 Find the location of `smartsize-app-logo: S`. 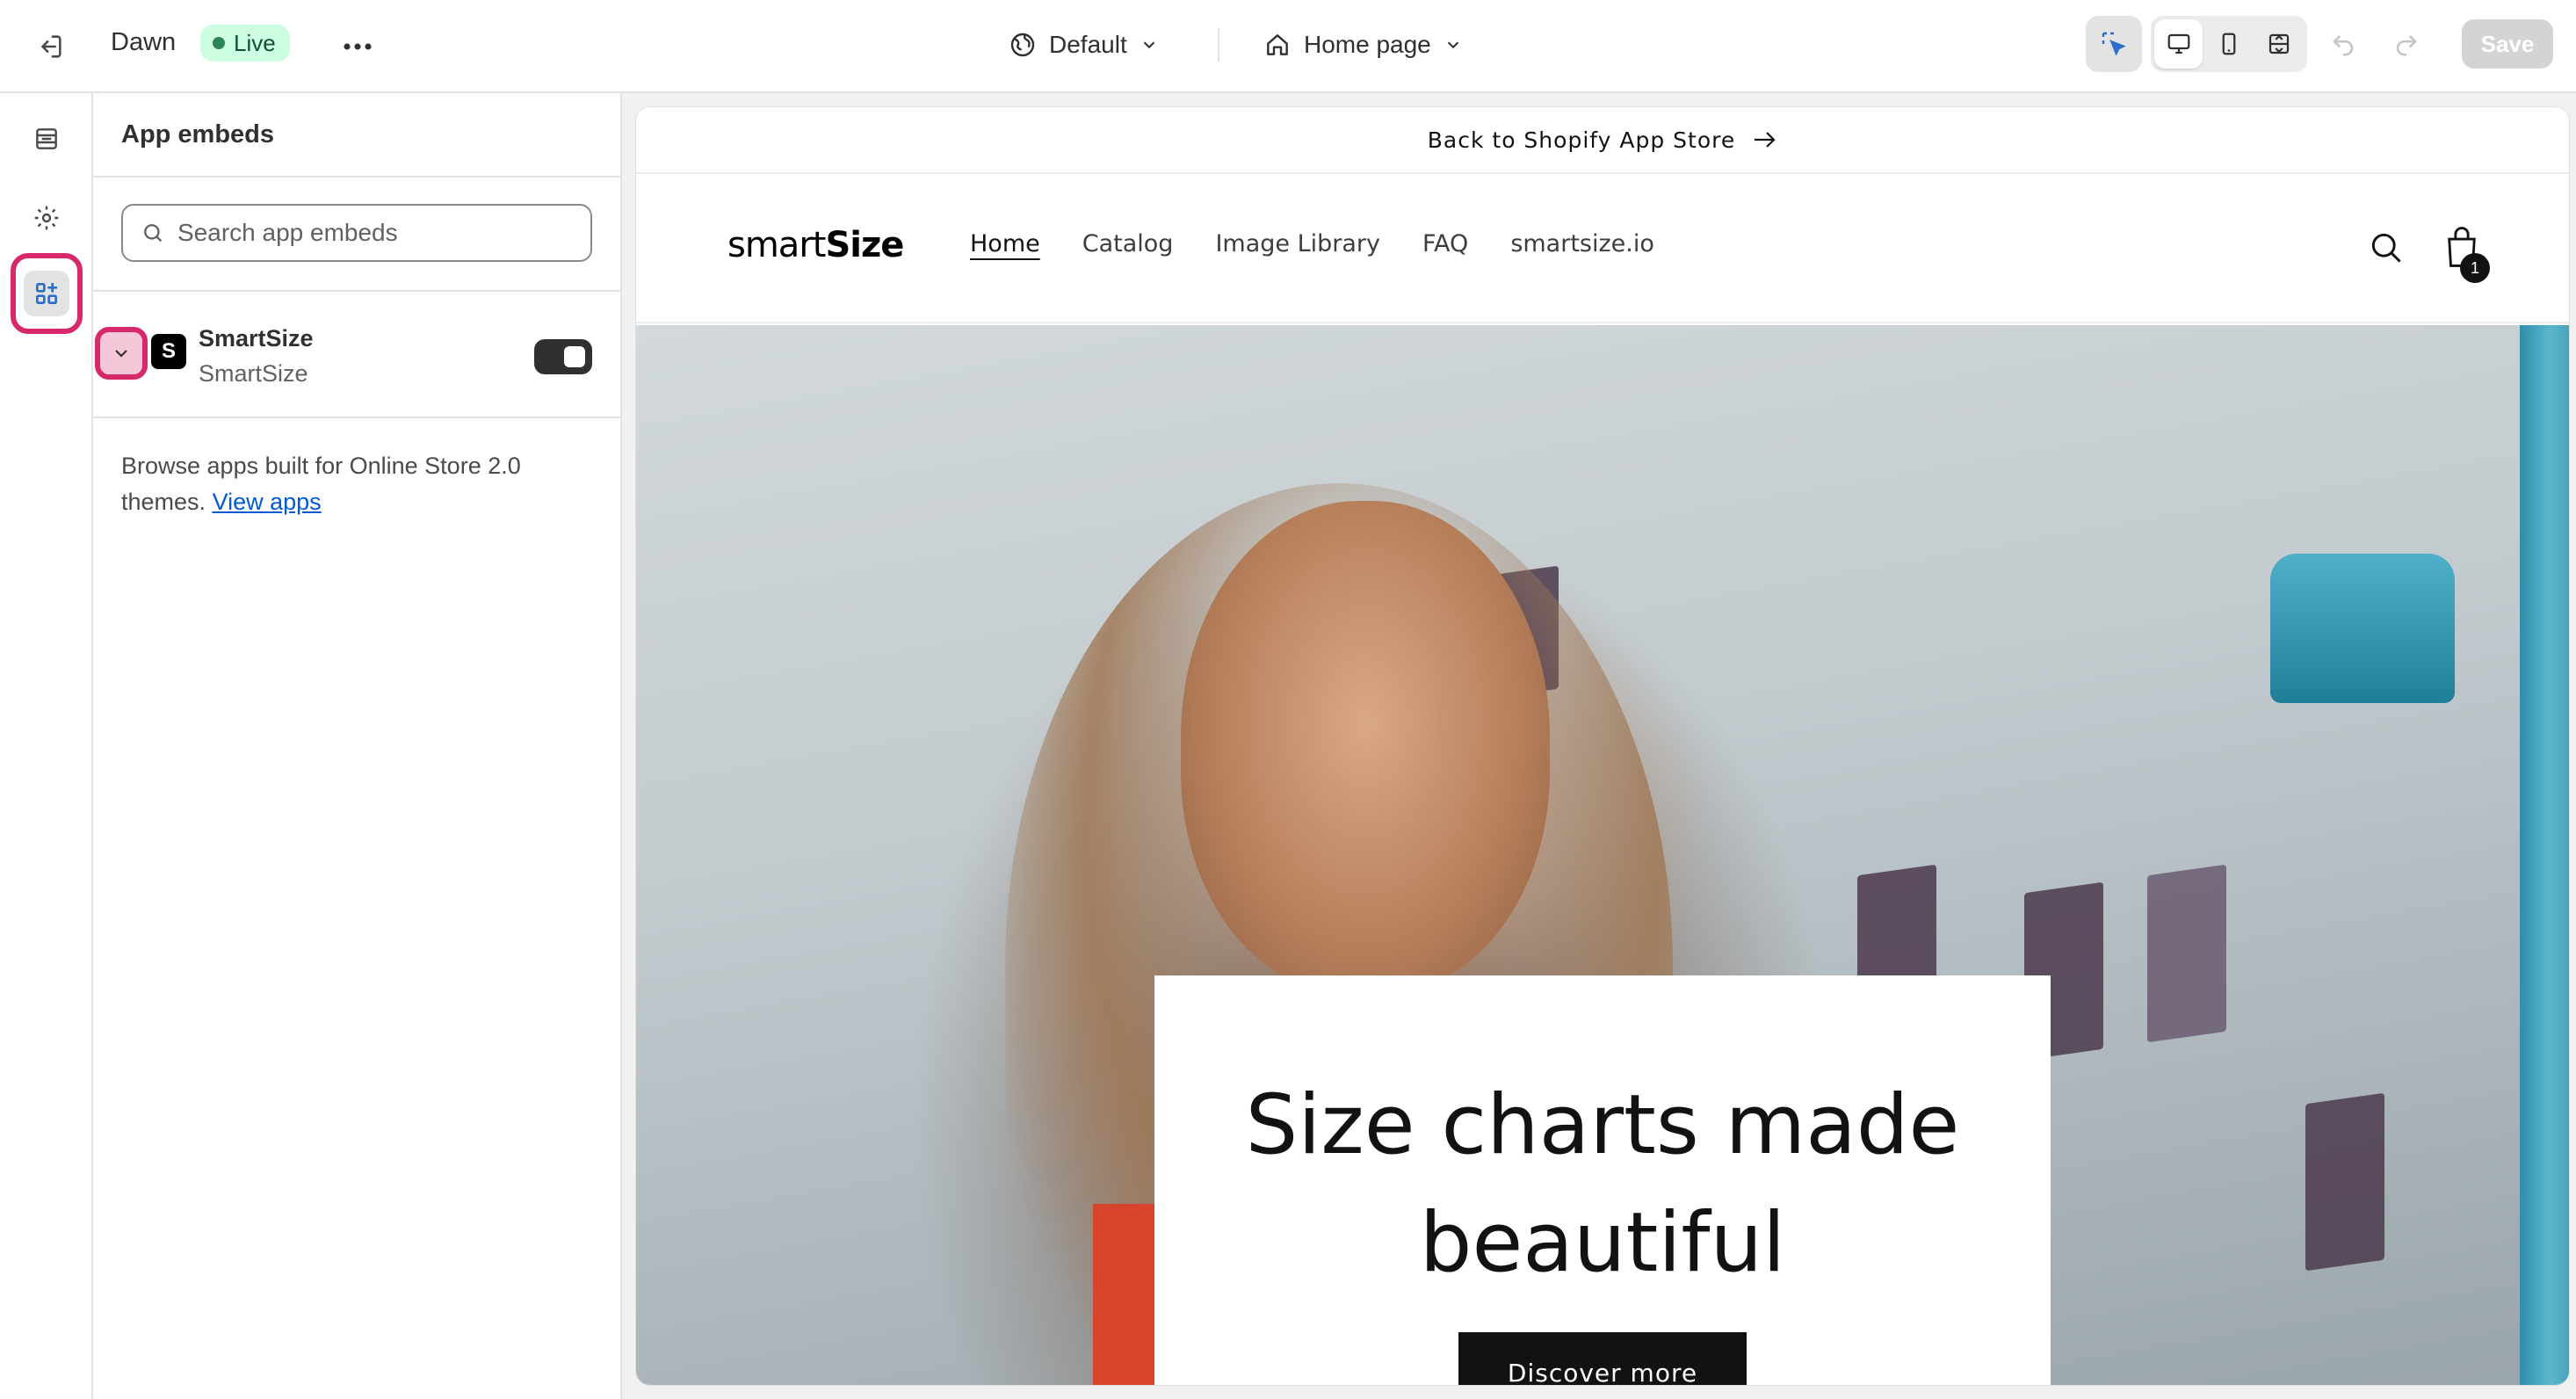

smartsize-app-logo: S is located at coordinates (168, 351).